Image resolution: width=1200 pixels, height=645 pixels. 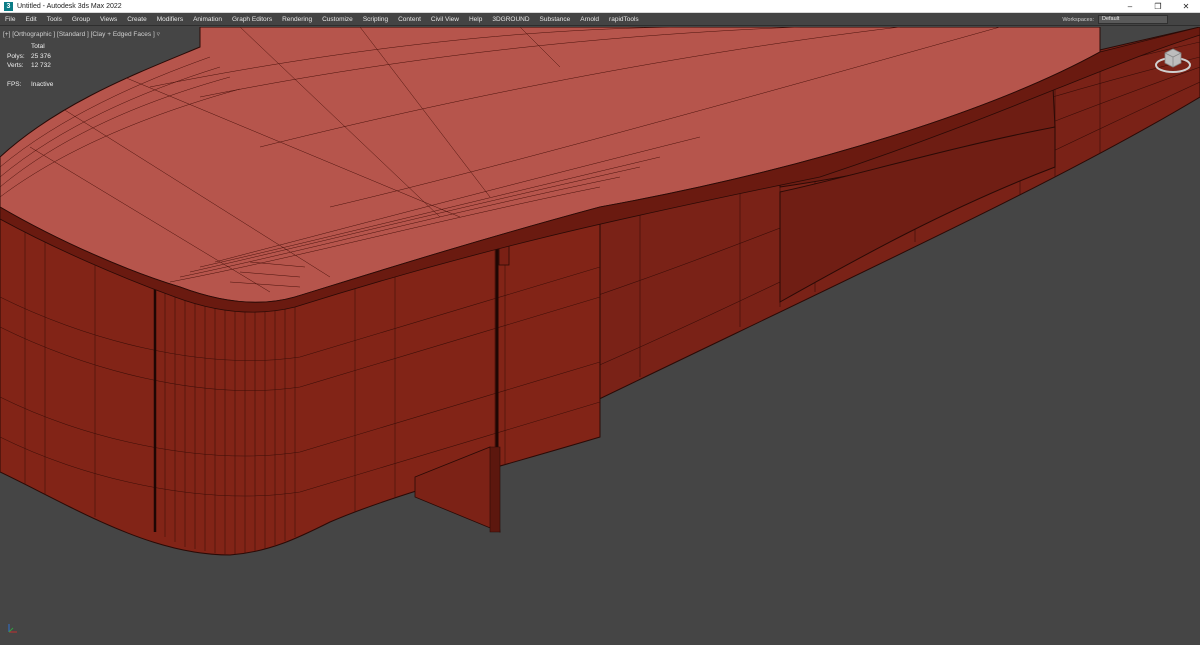 I want to click on app-icon: 3, so click(x=8, y=6).